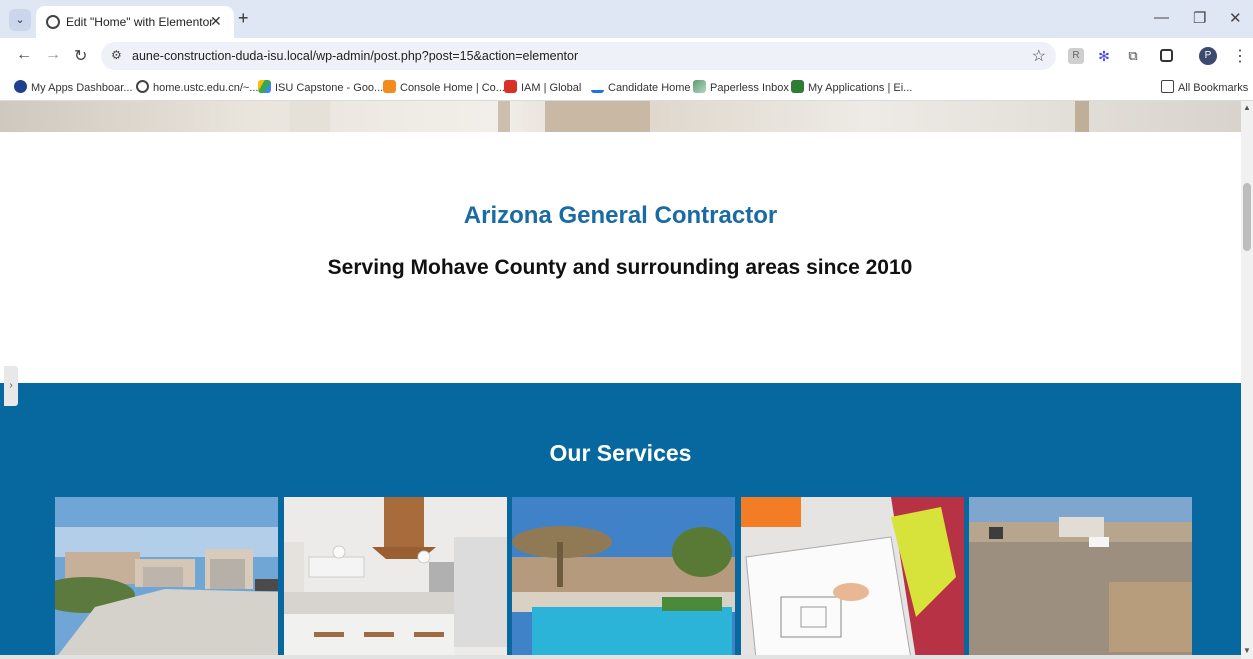 The width and height of the screenshot is (1253, 659). What do you see at coordinates (620, 657) in the screenshot?
I see `horizontal-scrollbar` at bounding box center [620, 657].